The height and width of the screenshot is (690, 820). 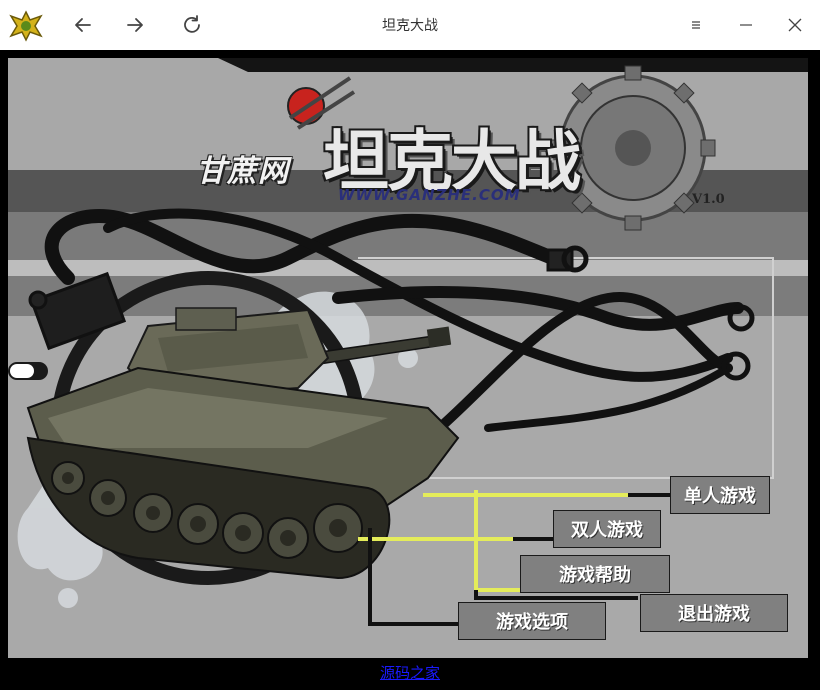 I want to click on menu-button, so click(x=696, y=25).